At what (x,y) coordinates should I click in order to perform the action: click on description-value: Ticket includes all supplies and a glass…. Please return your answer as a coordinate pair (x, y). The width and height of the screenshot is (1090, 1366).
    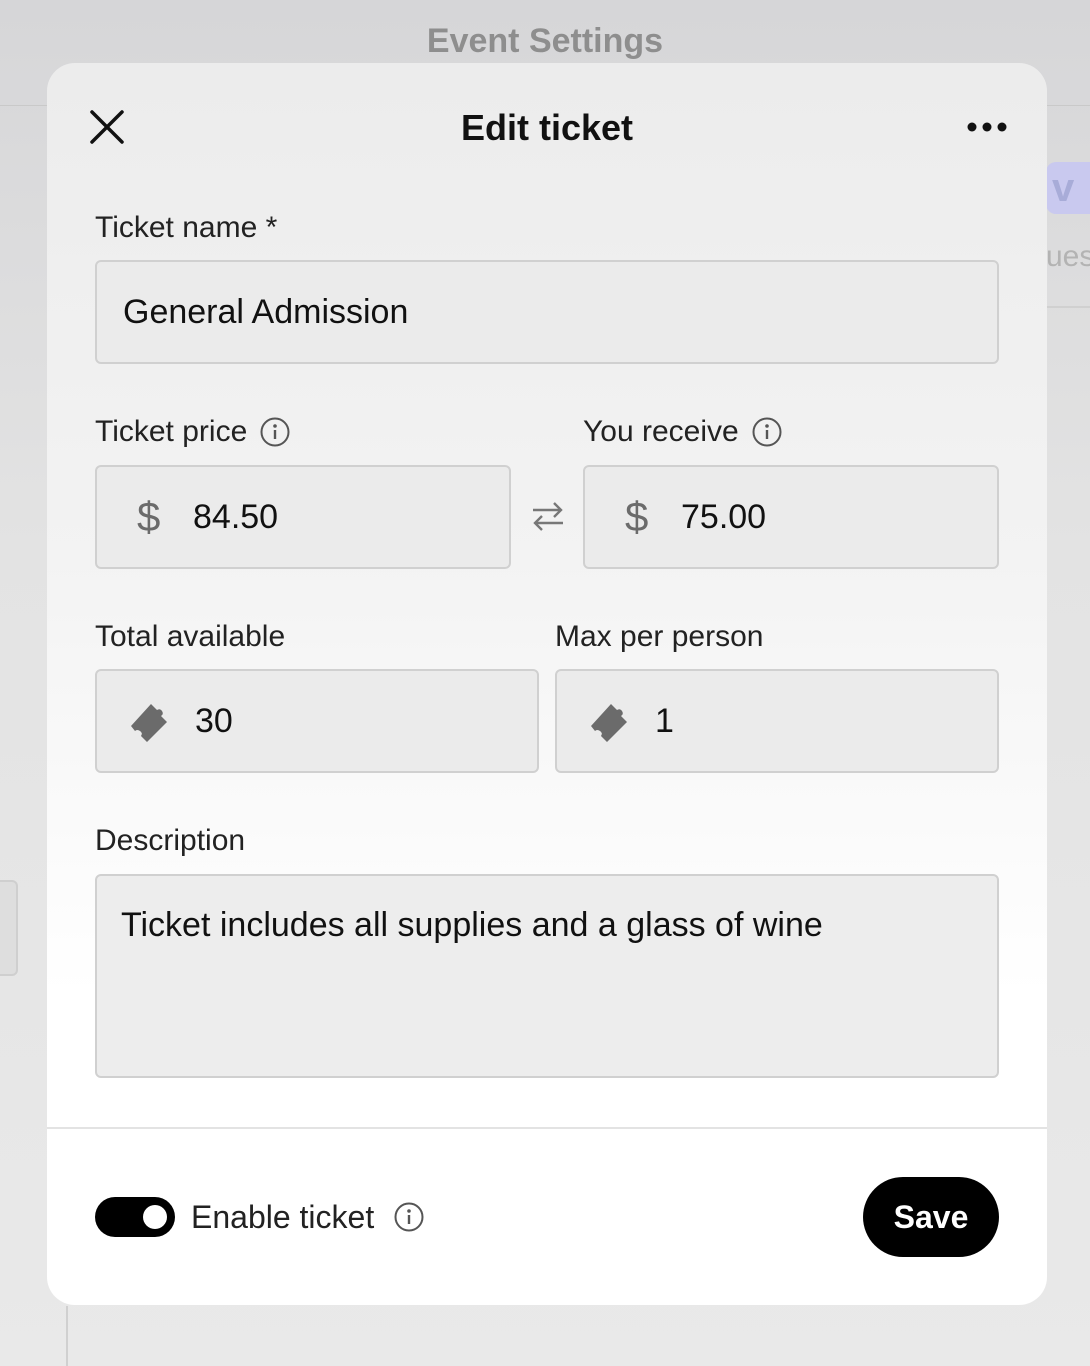
    Looking at the image, I should click on (472, 925).